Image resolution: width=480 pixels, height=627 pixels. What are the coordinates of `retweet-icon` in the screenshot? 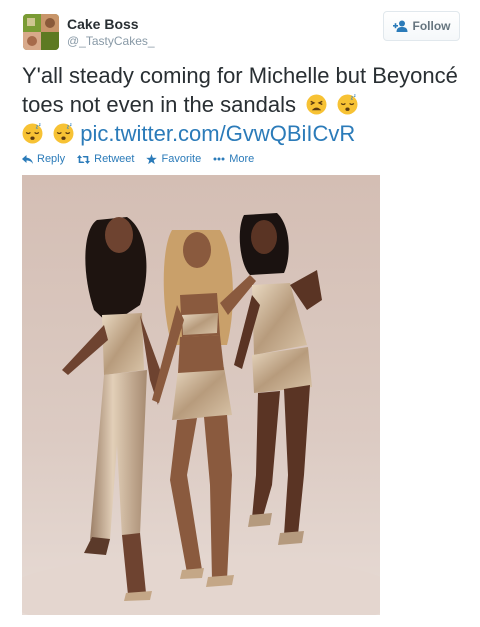 It's located at (84, 159).